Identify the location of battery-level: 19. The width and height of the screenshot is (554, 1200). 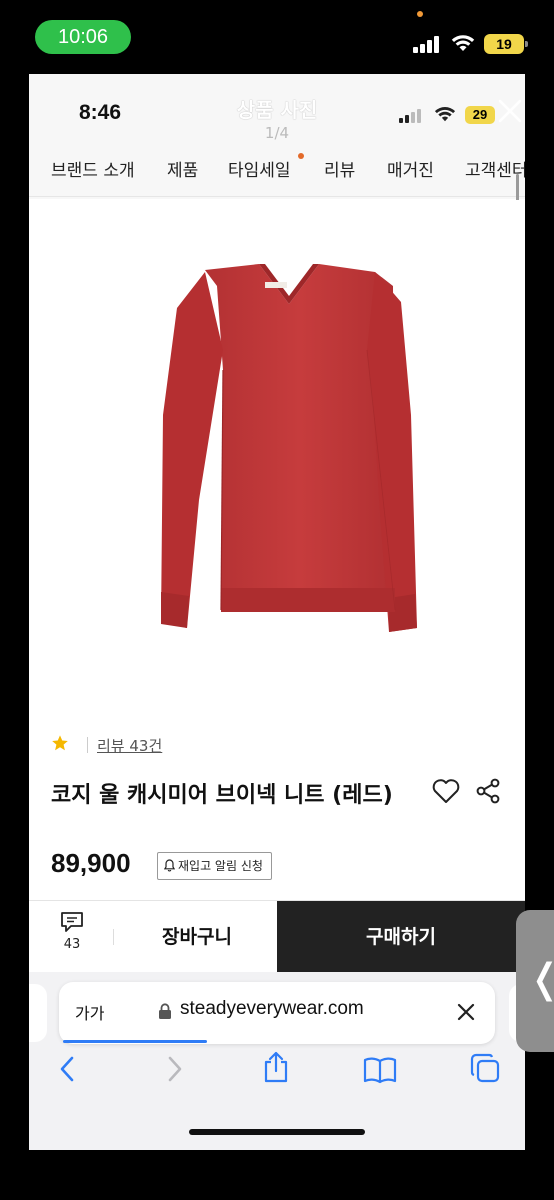
(504, 44).